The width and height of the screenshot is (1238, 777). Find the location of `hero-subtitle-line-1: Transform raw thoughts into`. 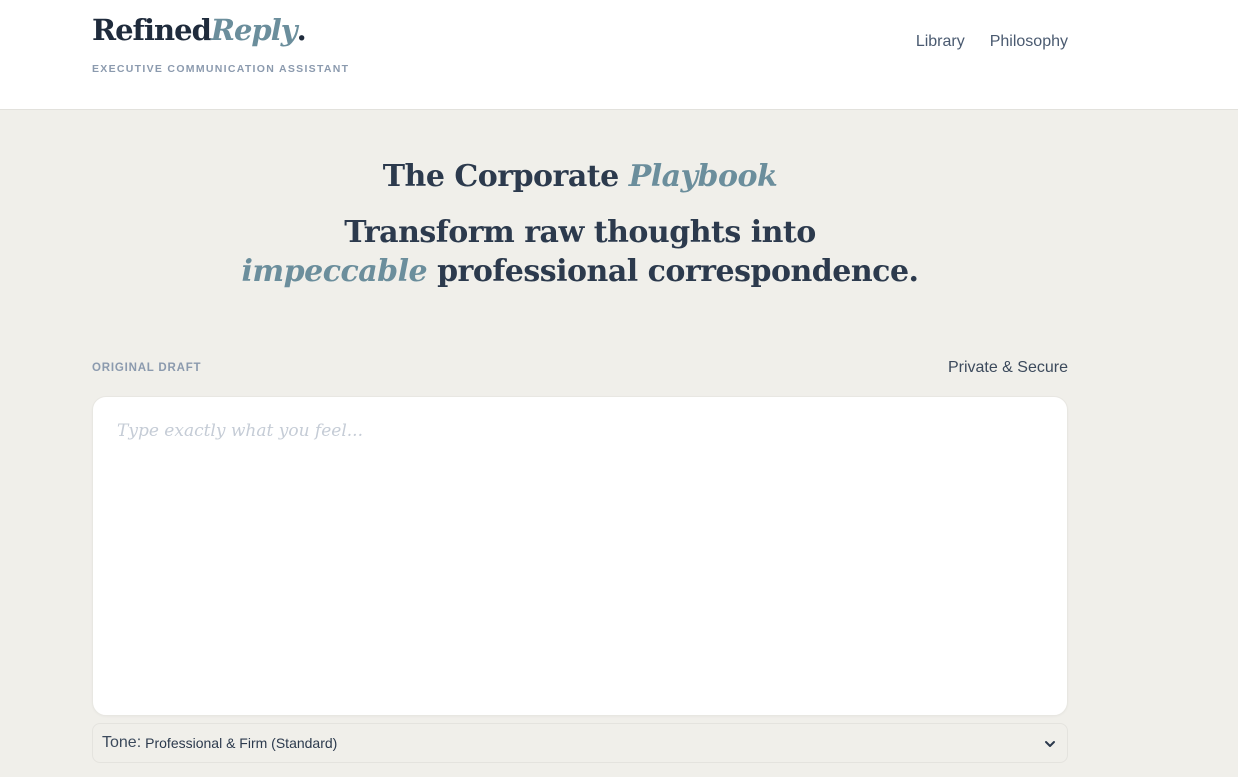

hero-subtitle-line-1: Transform raw thoughts into is located at coordinates (580, 232).